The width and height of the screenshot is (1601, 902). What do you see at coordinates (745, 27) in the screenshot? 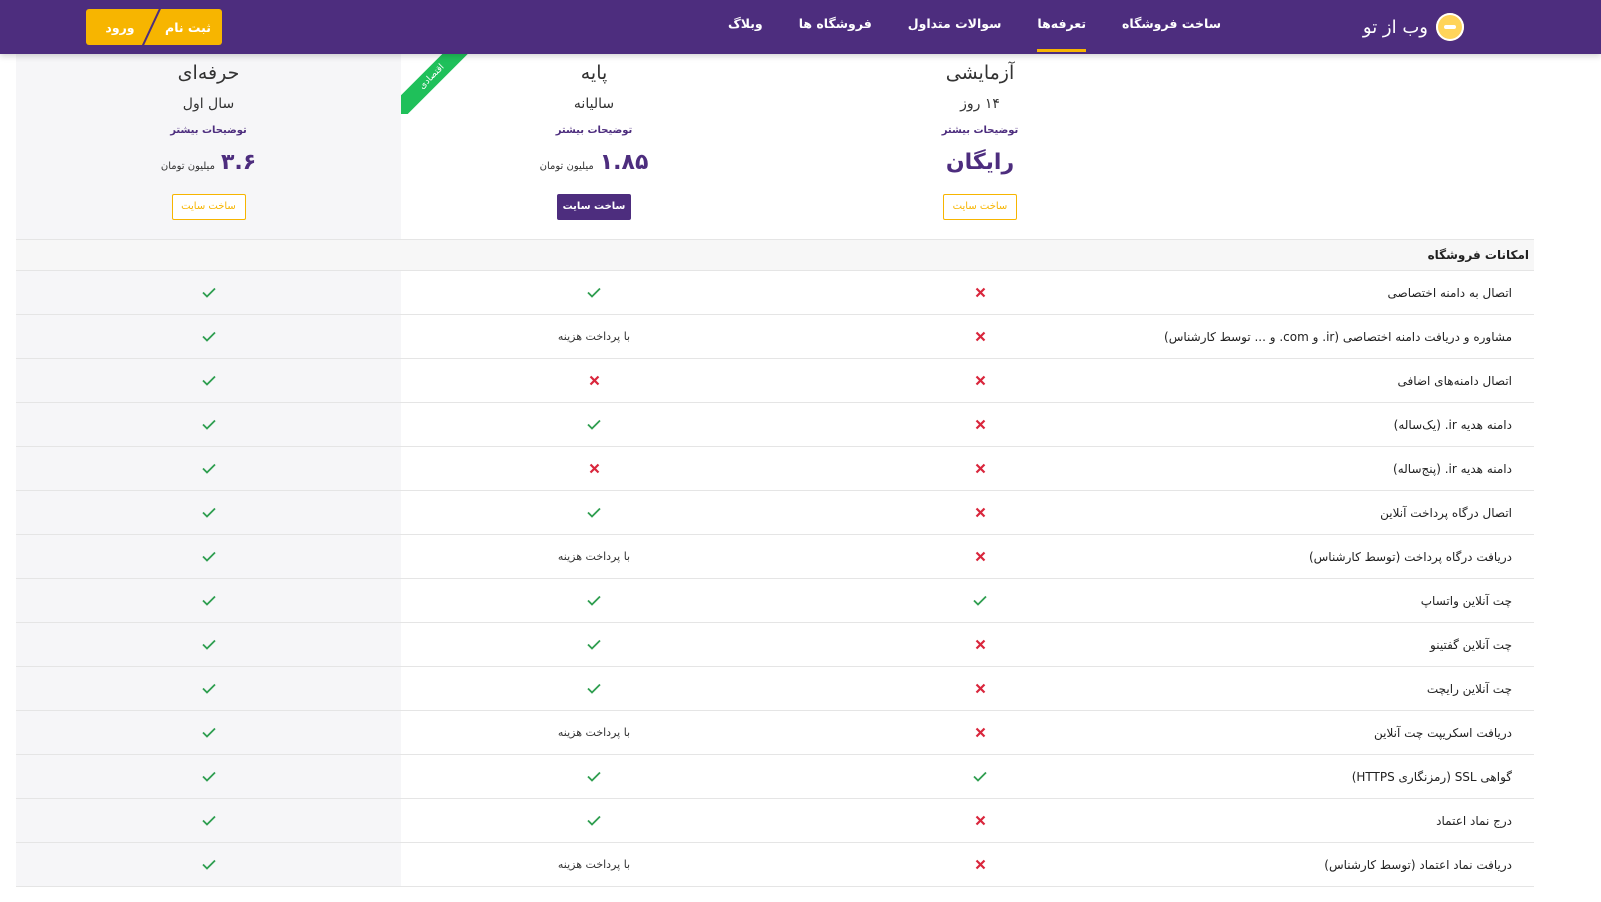
I see `nav-blog: وبلاگ` at bounding box center [745, 27].